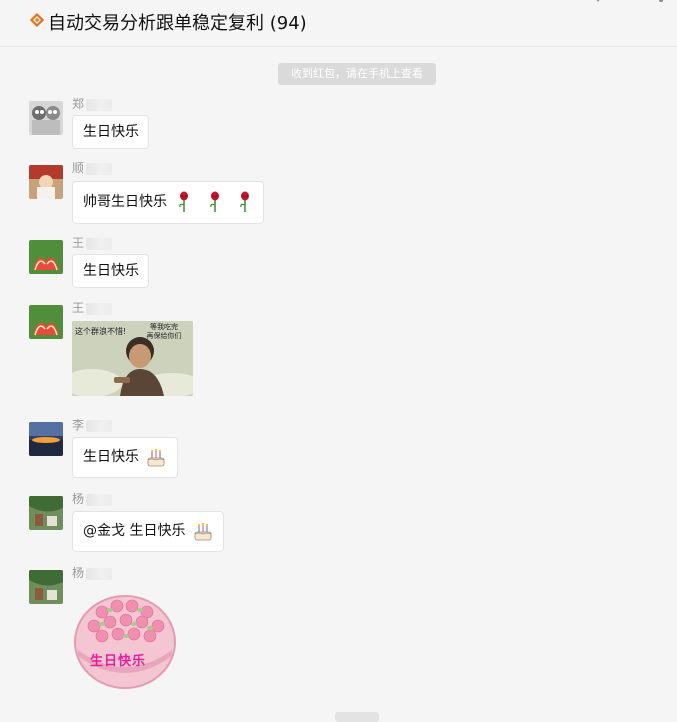 This screenshot has height=722, width=677. I want to click on sender-name: 郑, so click(92, 103).